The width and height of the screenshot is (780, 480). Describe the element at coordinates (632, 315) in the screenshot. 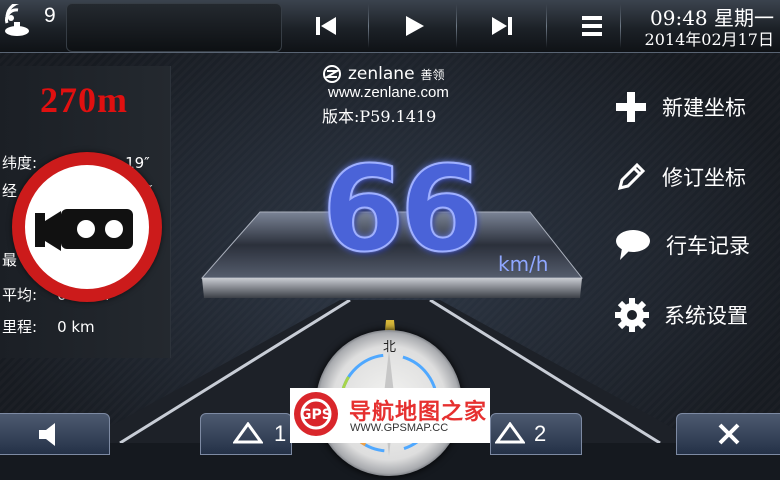

I see `gear-icon` at that location.